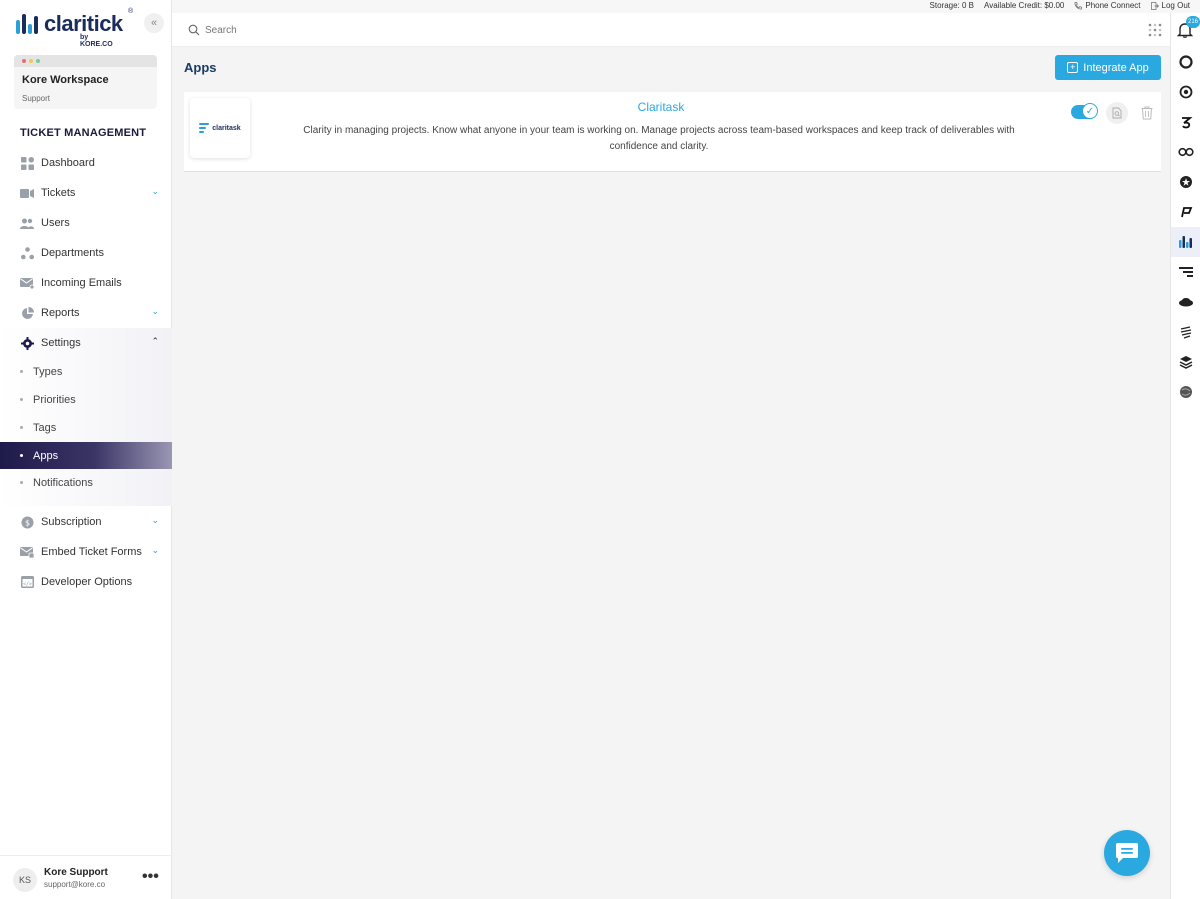  I want to click on dollar-icon: $, so click(27, 522).